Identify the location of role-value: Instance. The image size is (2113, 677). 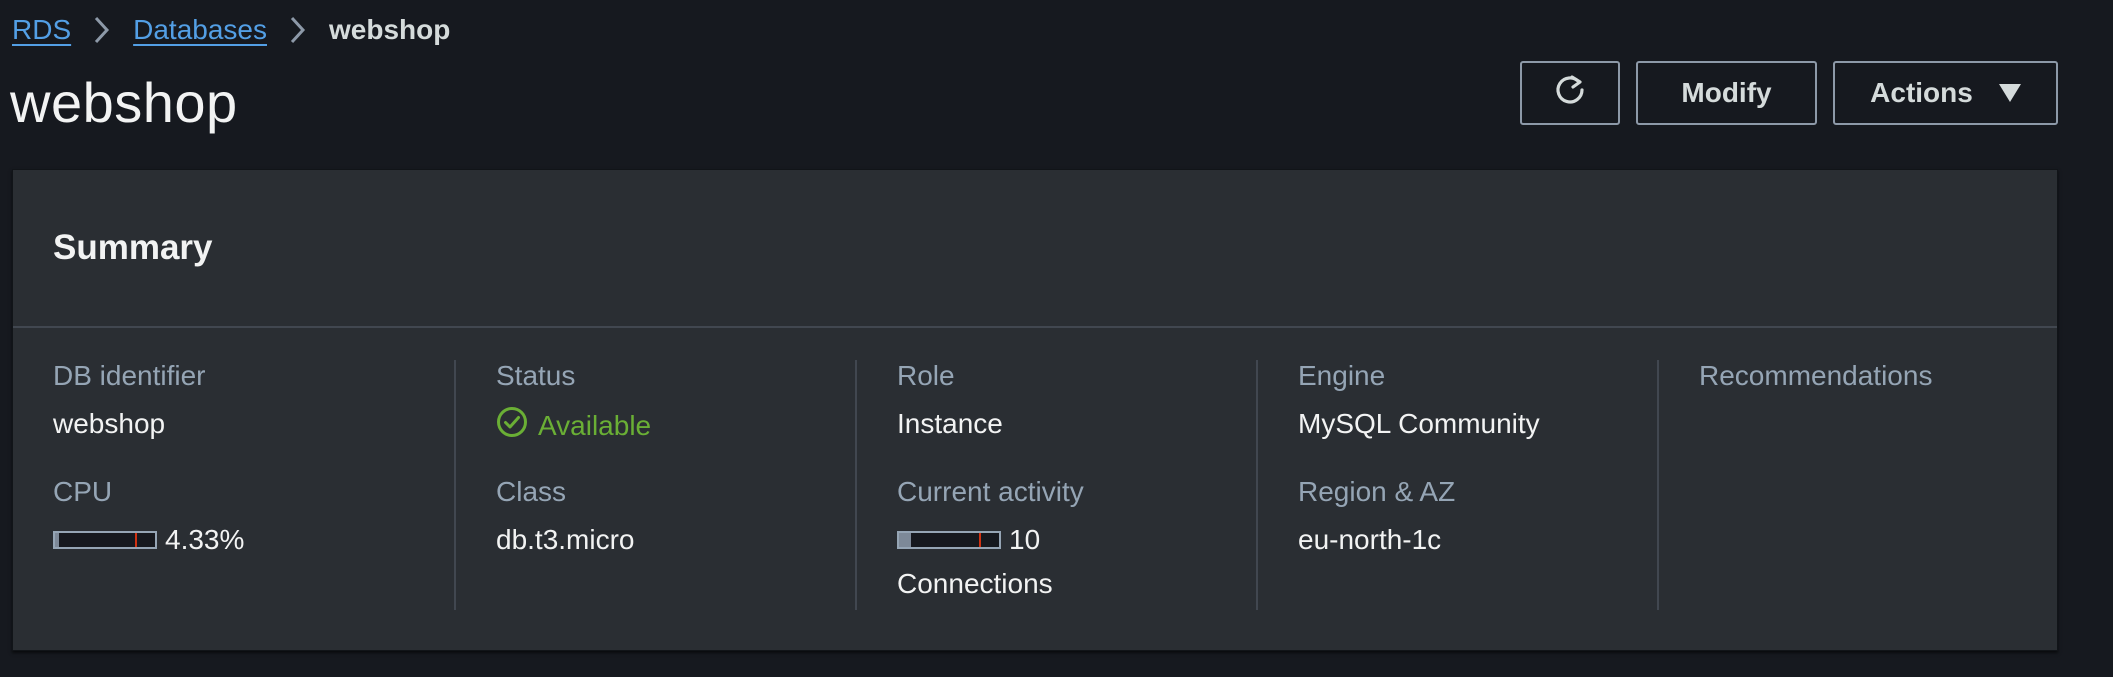
(950, 423).